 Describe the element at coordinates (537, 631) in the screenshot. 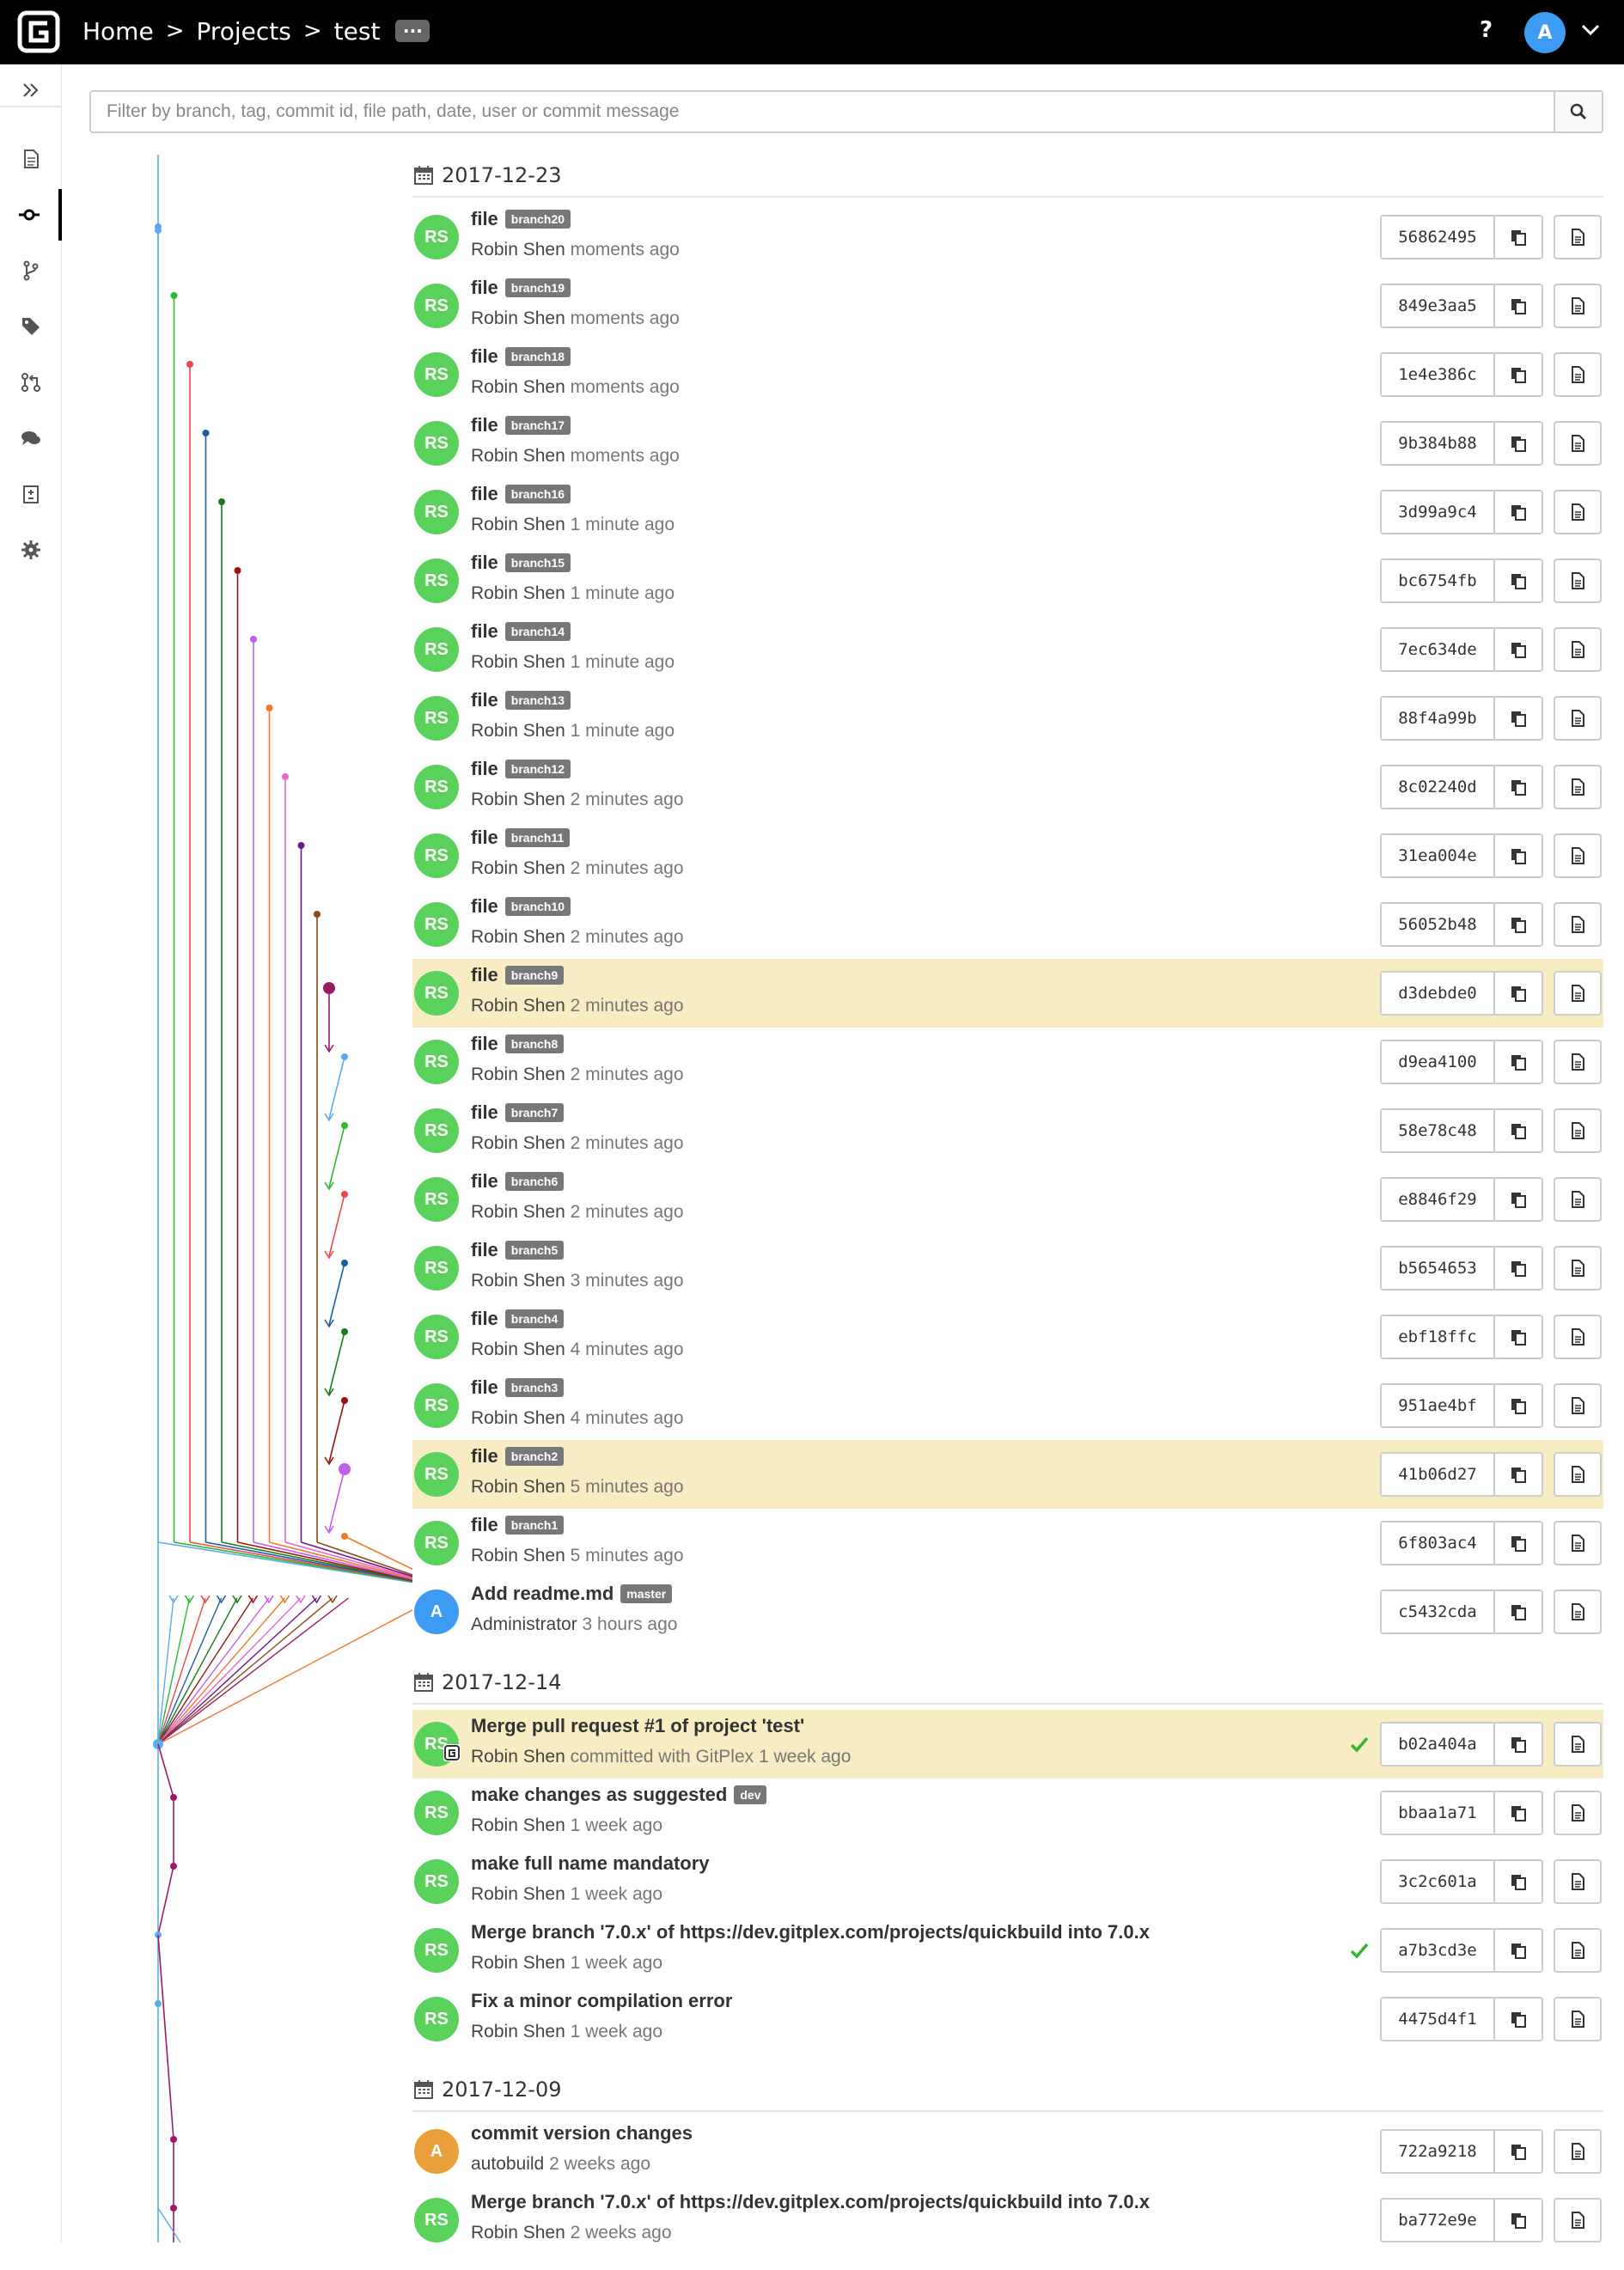

I see `ref-badge: branch14` at that location.